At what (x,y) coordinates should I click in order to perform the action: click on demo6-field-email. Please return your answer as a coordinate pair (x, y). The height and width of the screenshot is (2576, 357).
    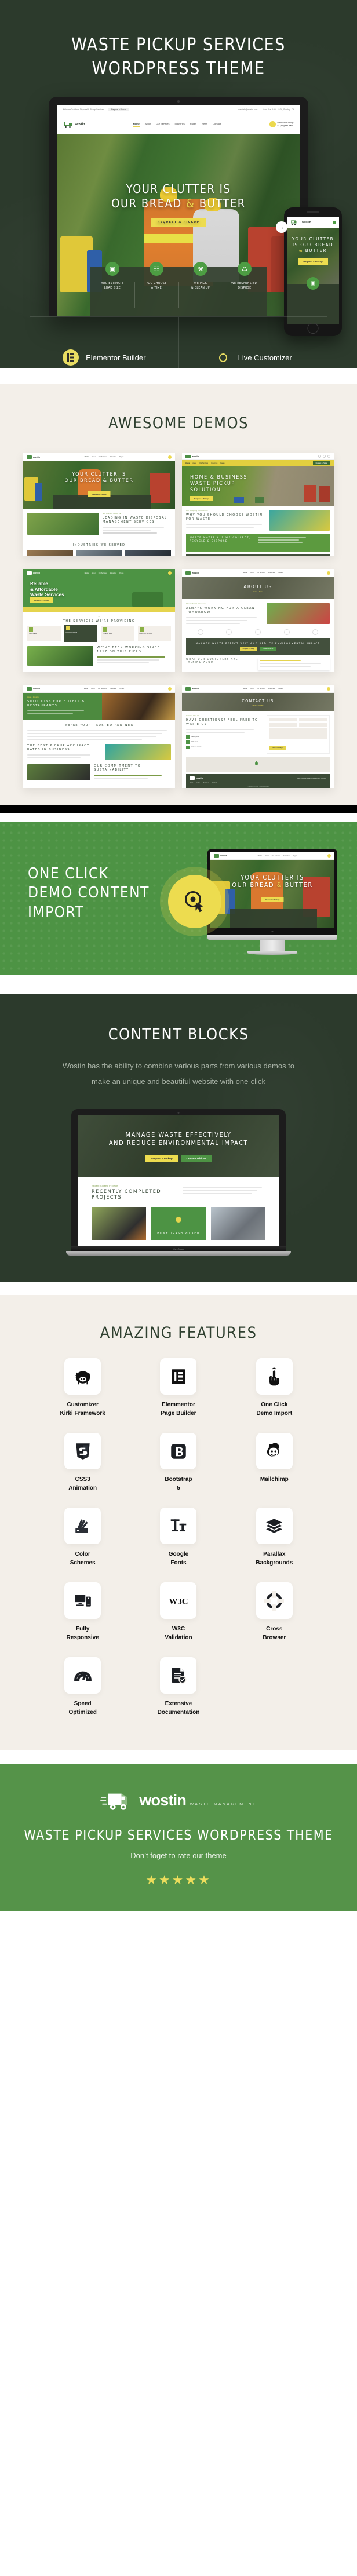
    Looking at the image, I should click on (313, 719).